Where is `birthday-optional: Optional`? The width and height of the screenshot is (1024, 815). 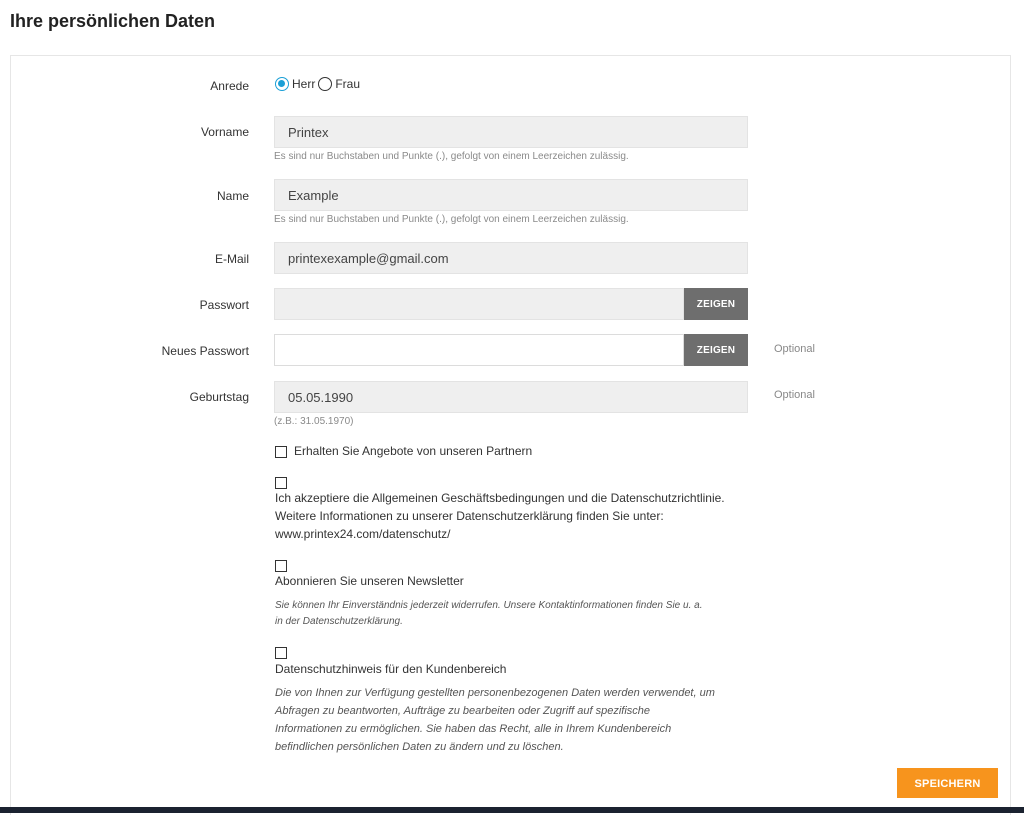 birthday-optional: Optional is located at coordinates (794, 395).